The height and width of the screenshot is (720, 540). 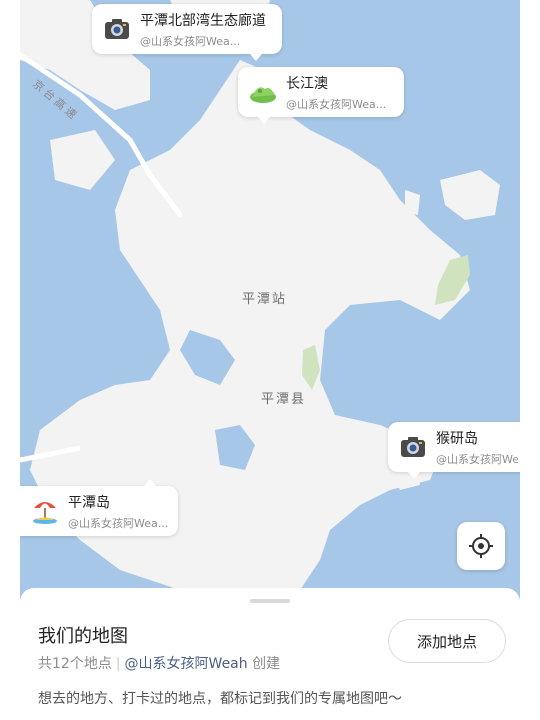 I want to click on pin-name: 猴研岛, so click(x=457, y=438).